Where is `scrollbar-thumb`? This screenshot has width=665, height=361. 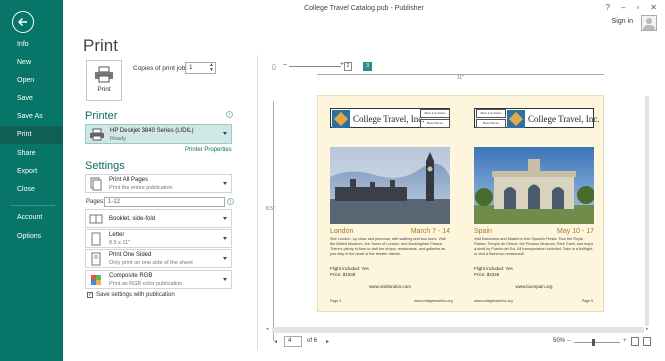
scrollbar-thumb is located at coordinates (647, 211).